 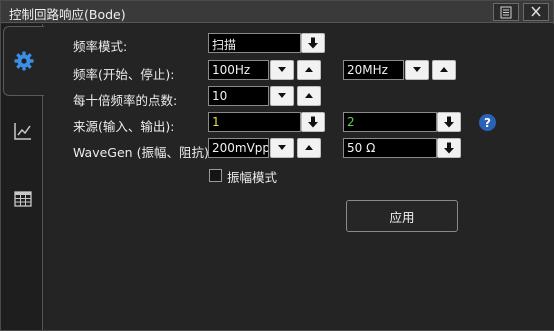 I want to click on source-output-dropdown-button, so click(x=449, y=122).